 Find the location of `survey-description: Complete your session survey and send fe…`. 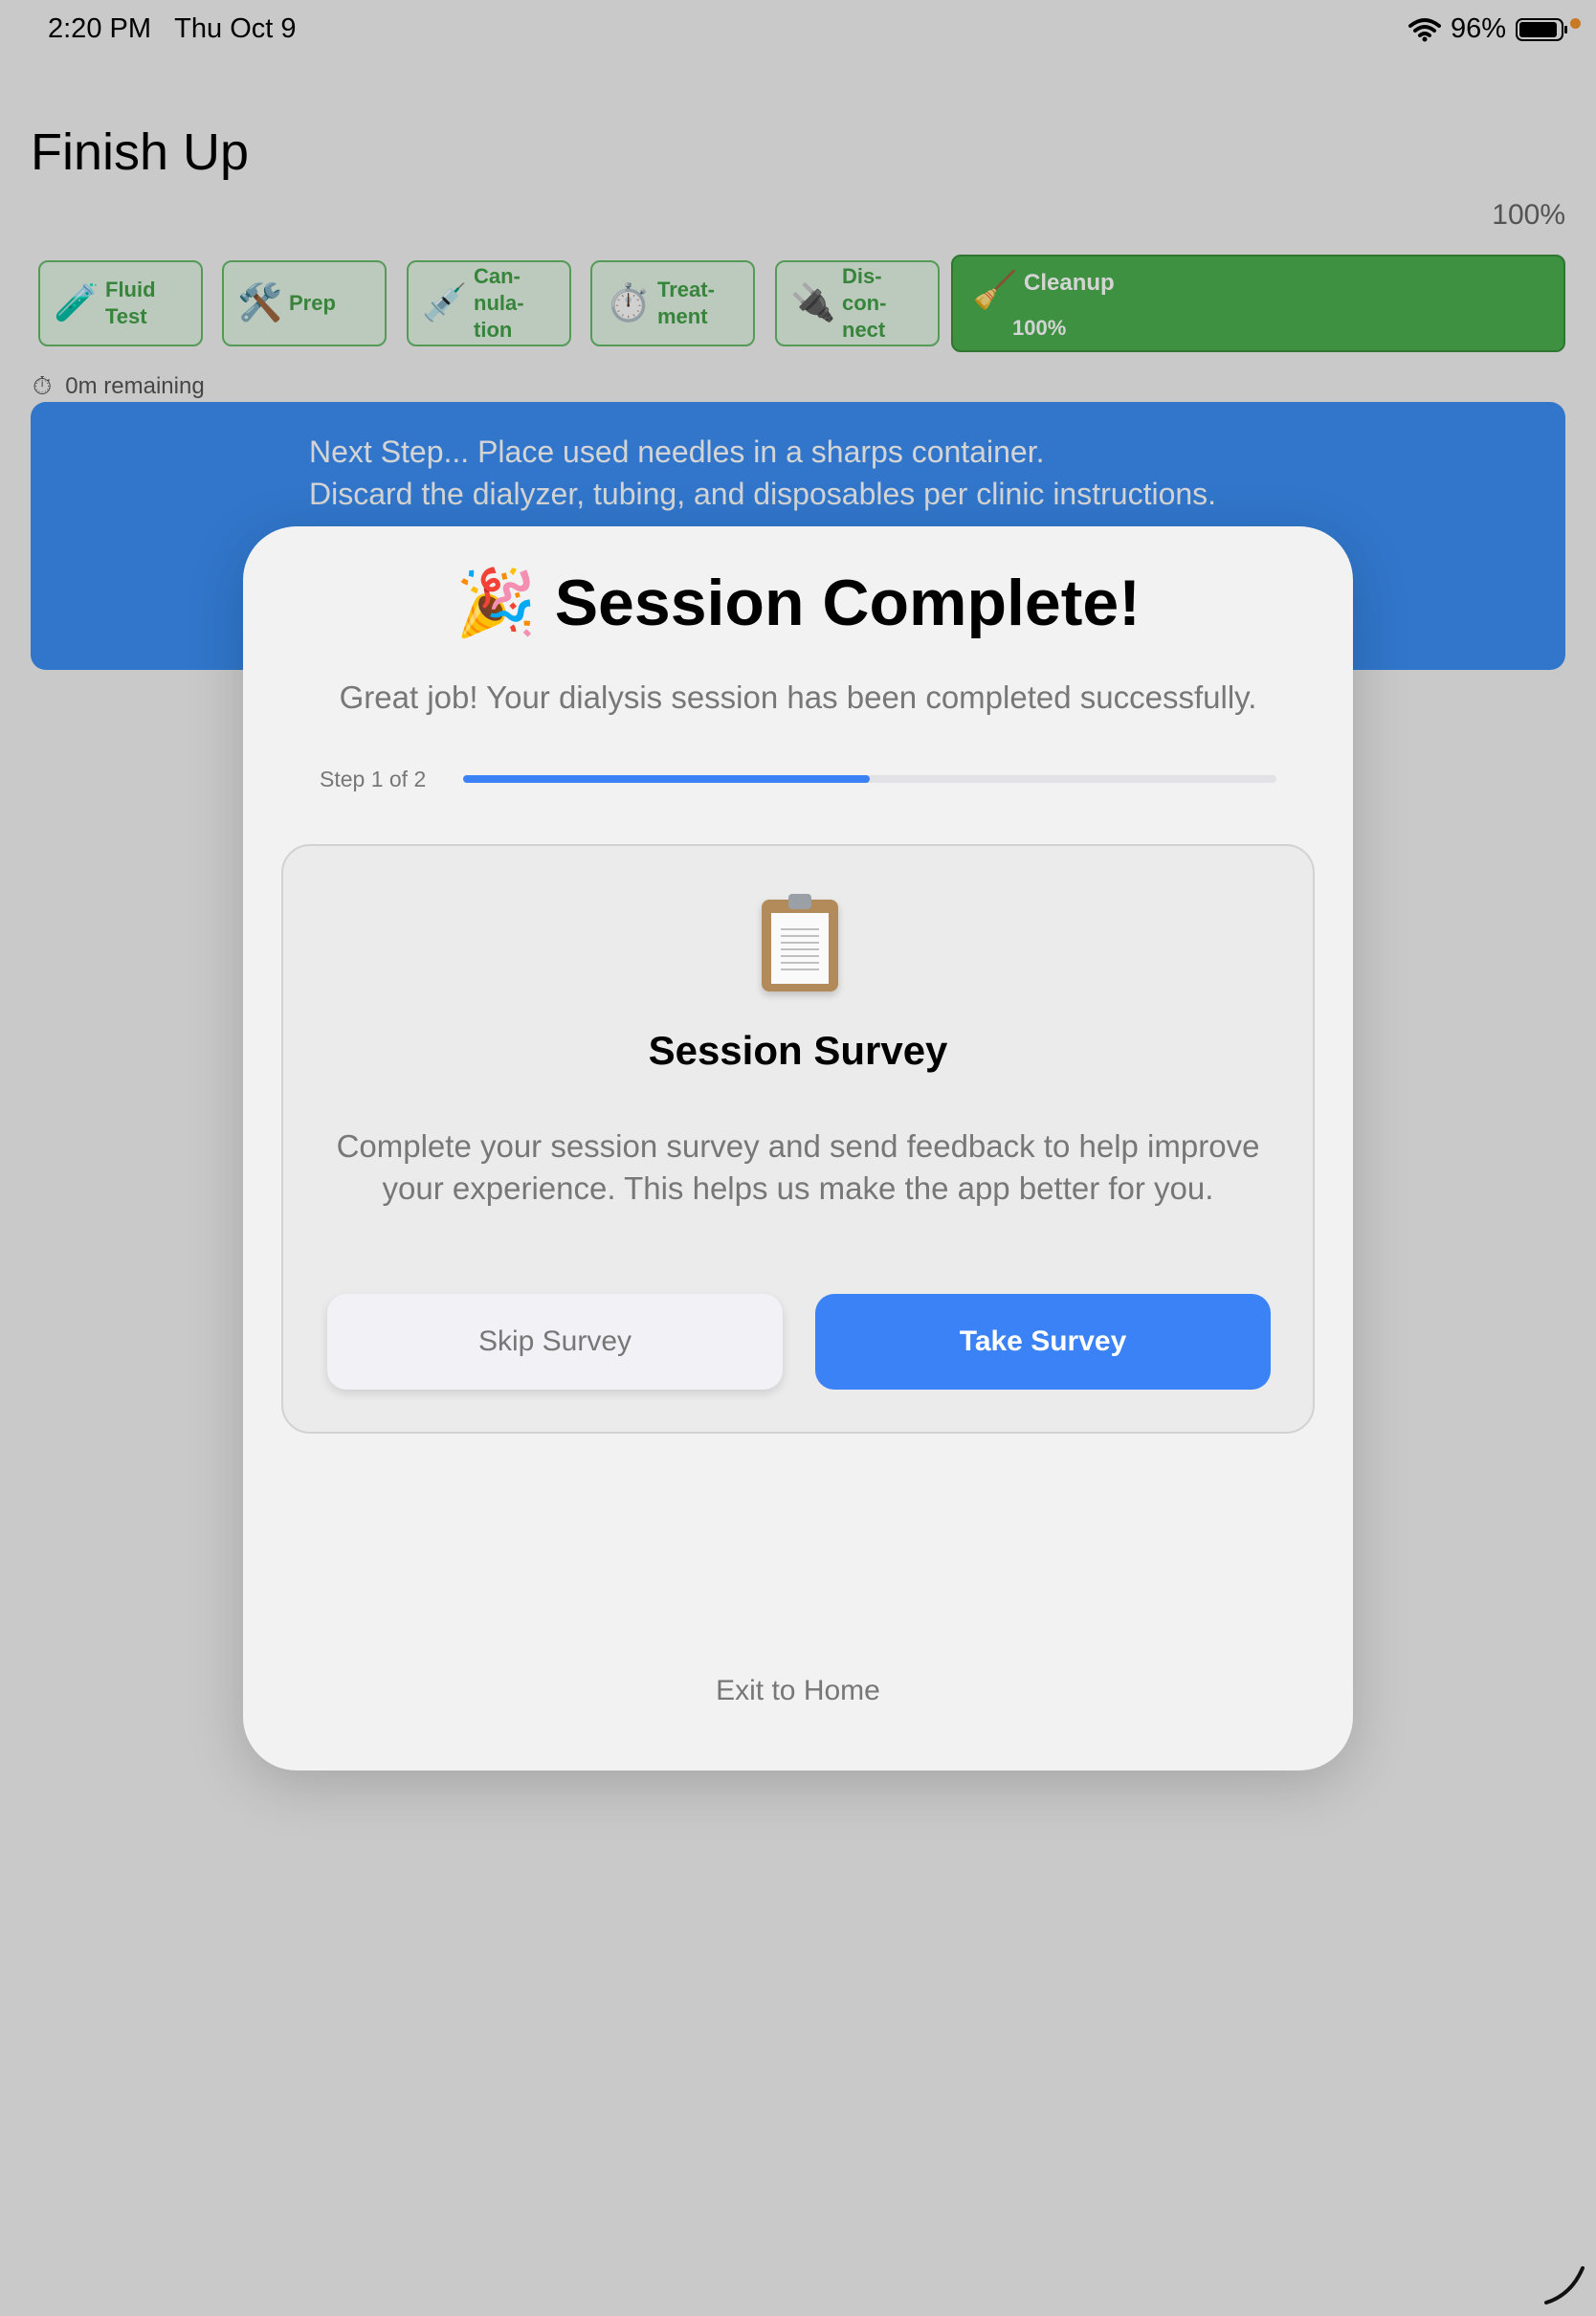

survey-description: Complete your session survey and send fe… is located at coordinates (798, 1167).